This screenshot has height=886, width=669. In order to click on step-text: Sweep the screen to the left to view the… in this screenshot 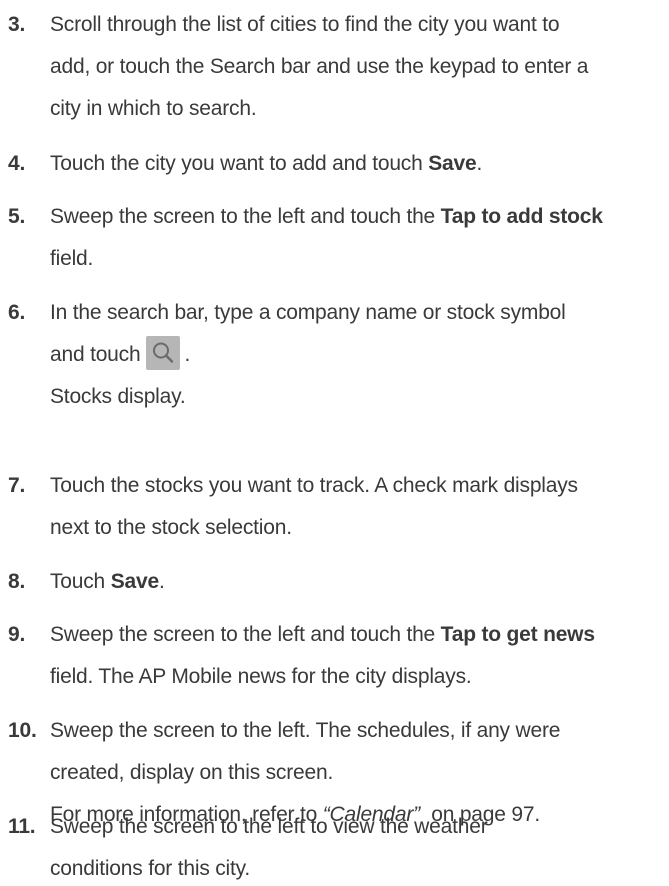, I will do `click(357, 847)`.